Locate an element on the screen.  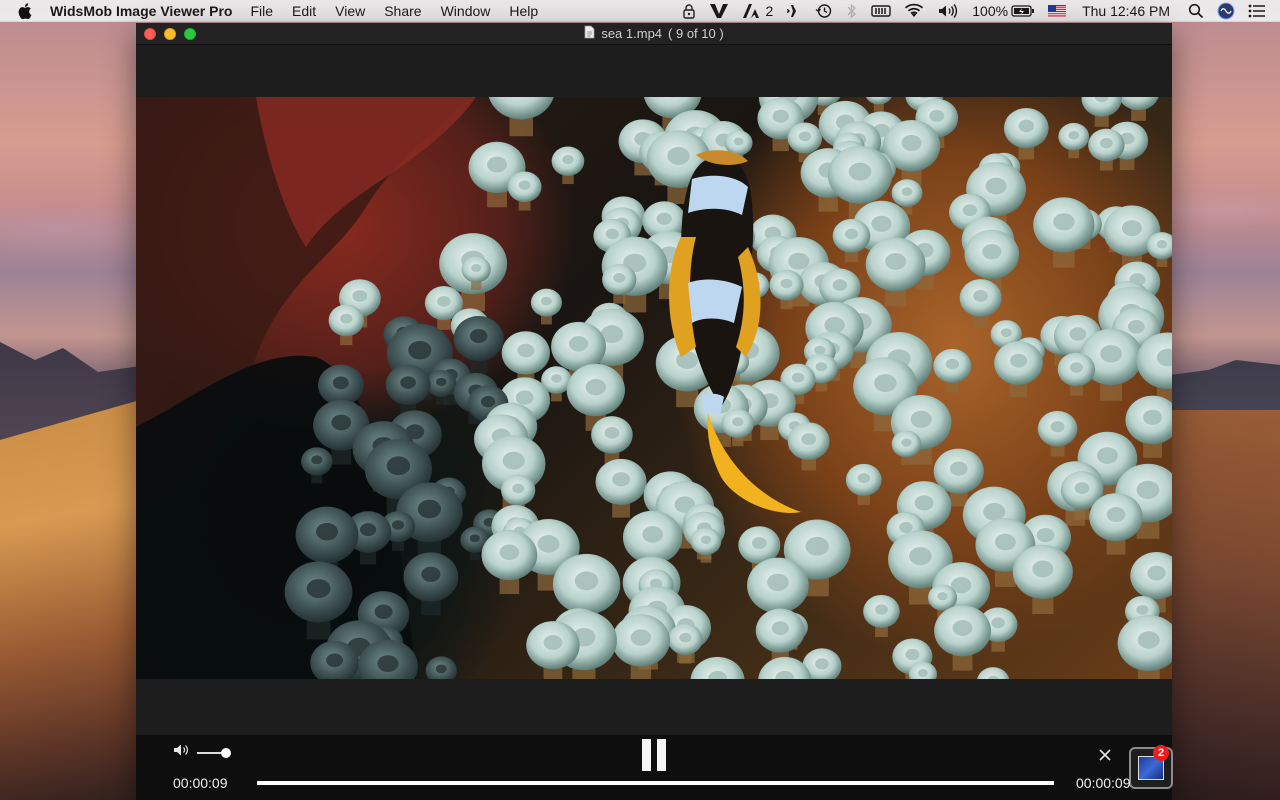
bluetooth-icon is located at coordinates (852, 11).